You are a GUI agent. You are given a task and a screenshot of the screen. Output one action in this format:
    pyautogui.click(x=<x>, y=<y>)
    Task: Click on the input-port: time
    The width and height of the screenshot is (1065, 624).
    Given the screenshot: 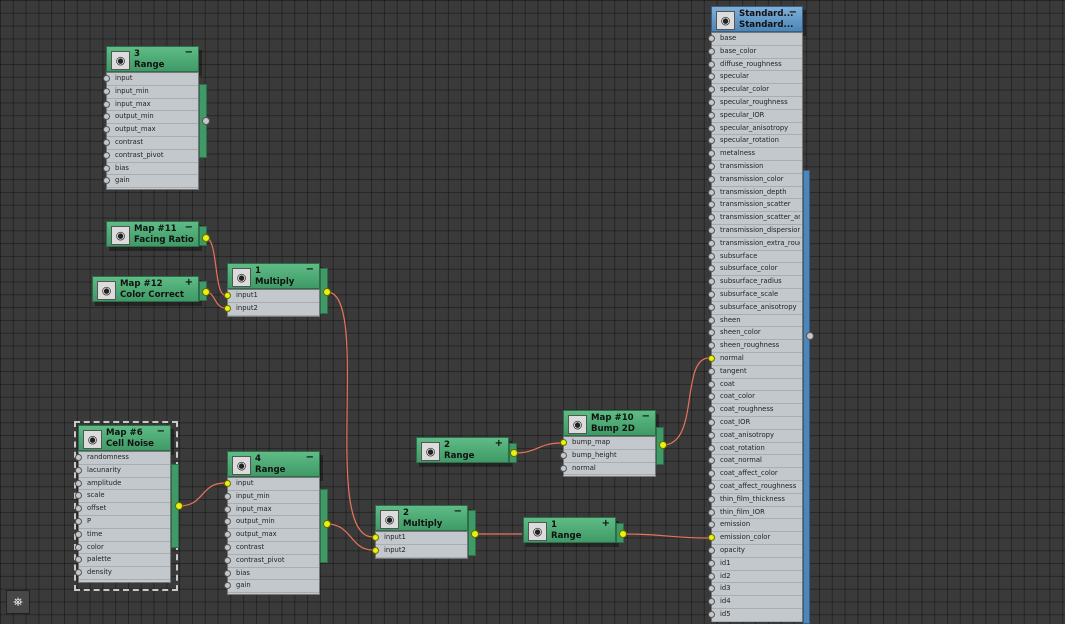 What is the action you would take?
    pyautogui.click(x=122, y=535)
    